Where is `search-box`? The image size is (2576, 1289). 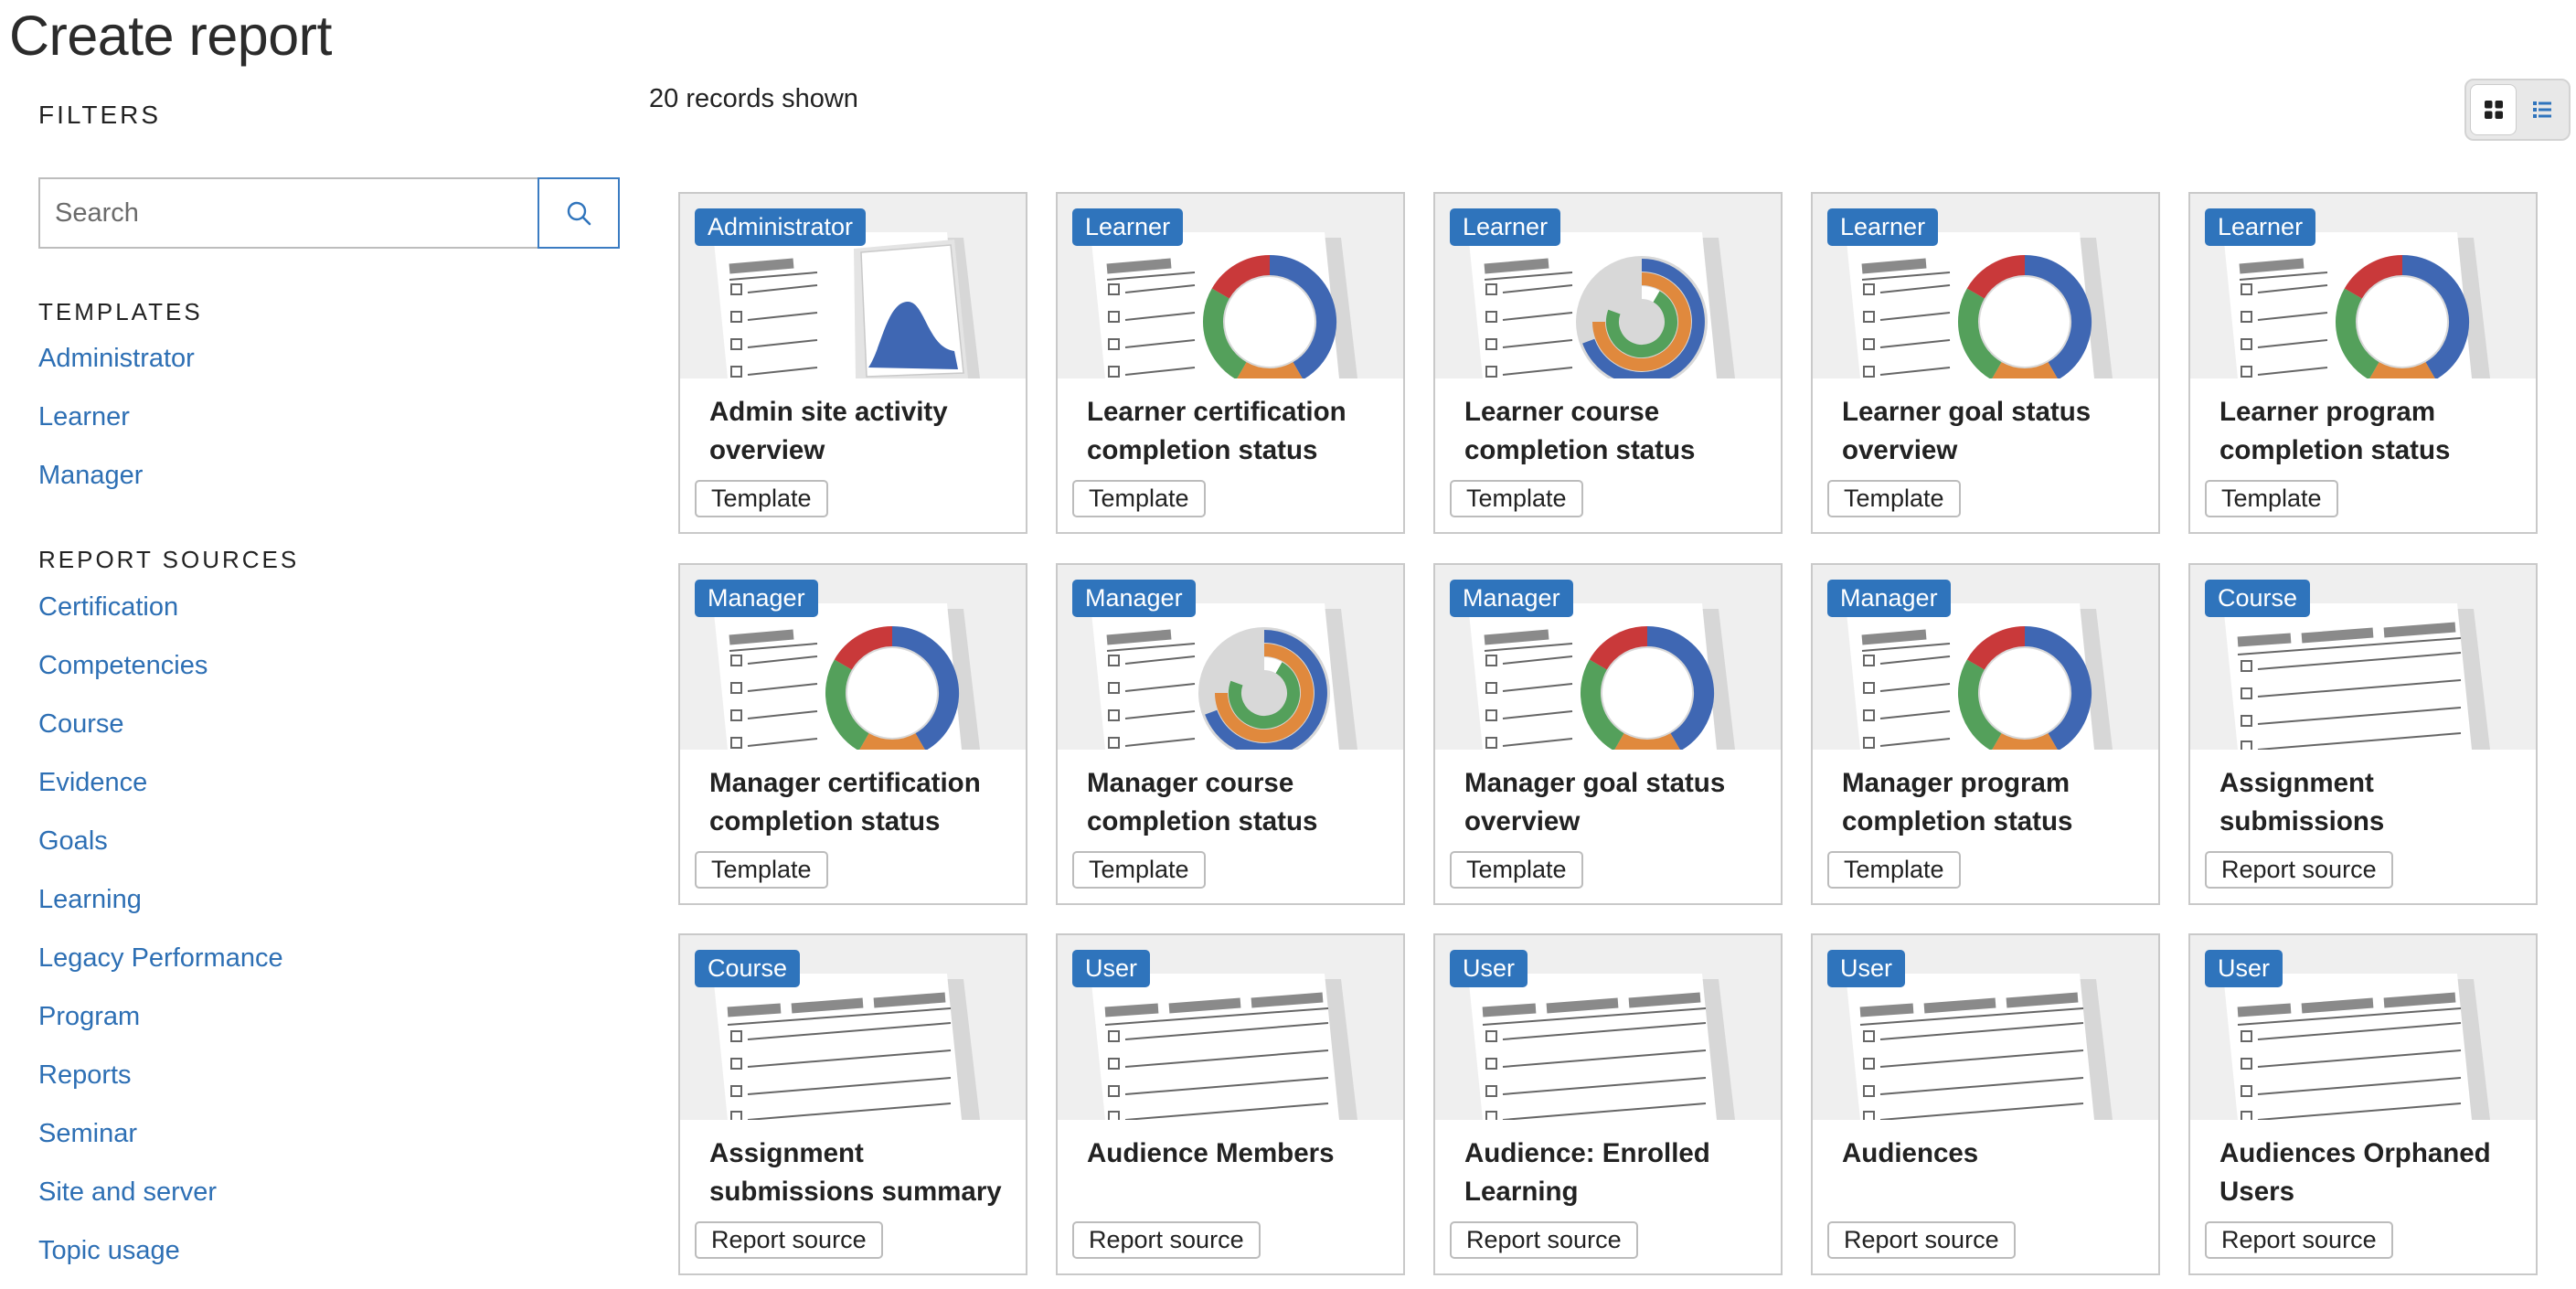
search-box is located at coordinates (329, 213).